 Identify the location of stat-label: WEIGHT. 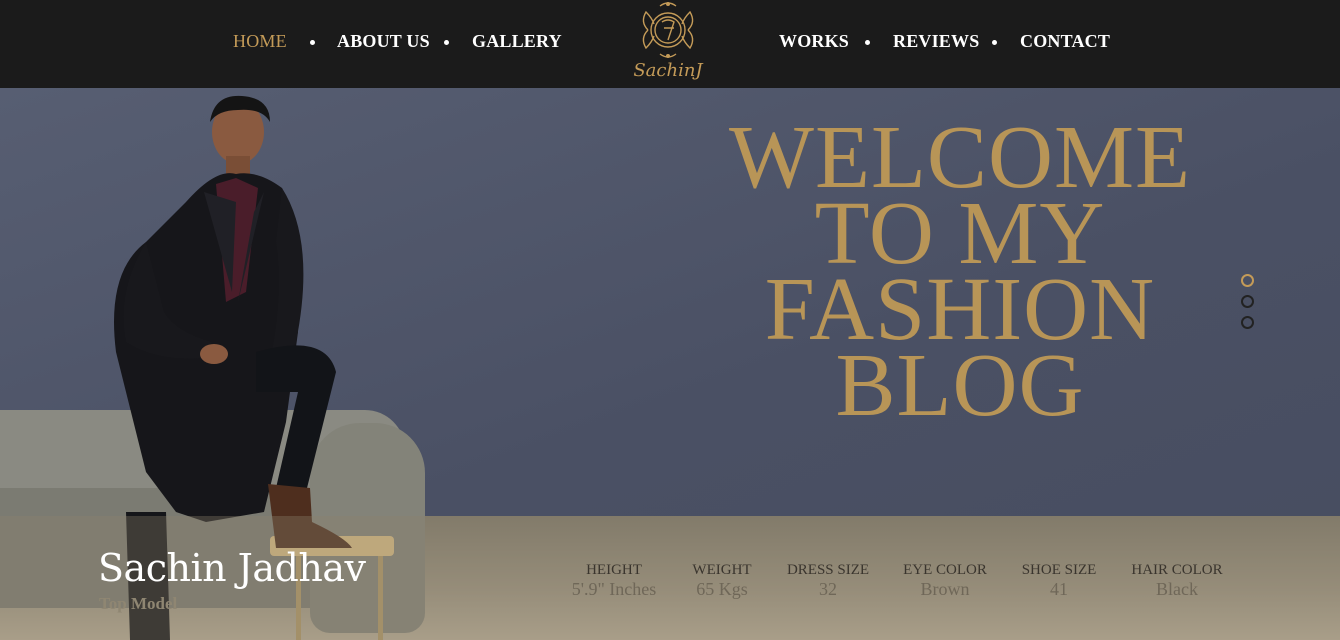
(722, 570).